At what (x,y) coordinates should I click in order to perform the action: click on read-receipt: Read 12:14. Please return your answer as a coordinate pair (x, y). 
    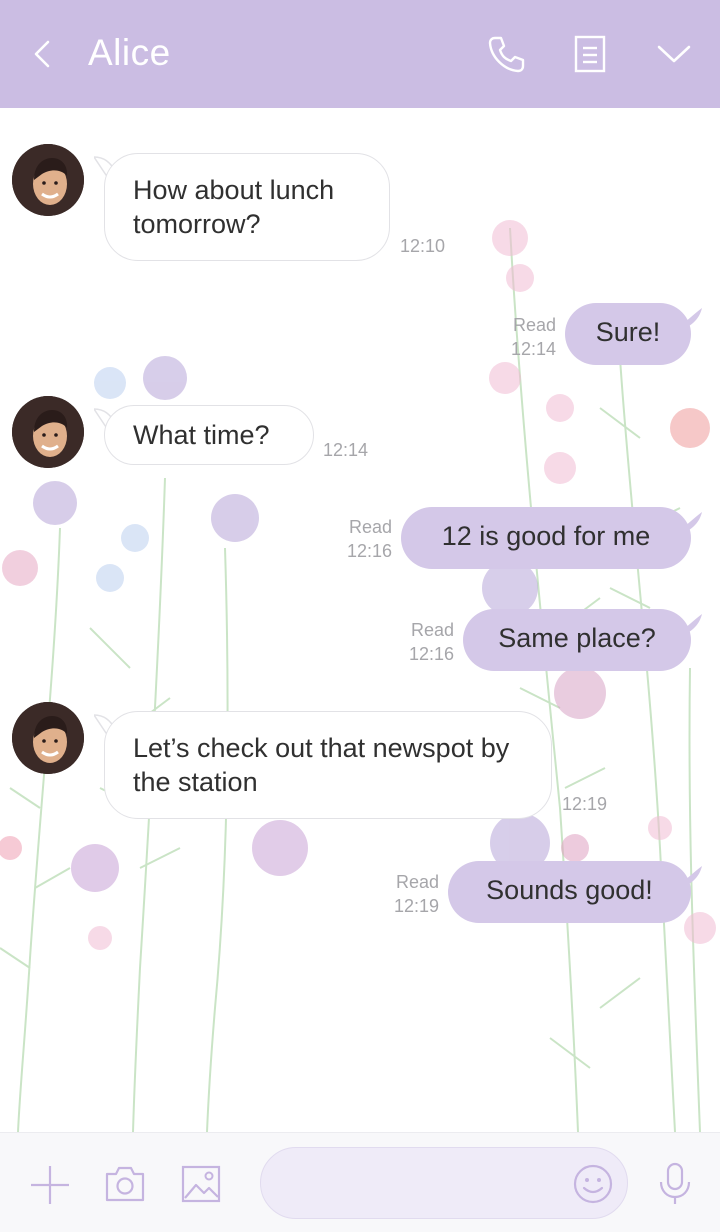
    Looking at the image, I should click on (526, 337).